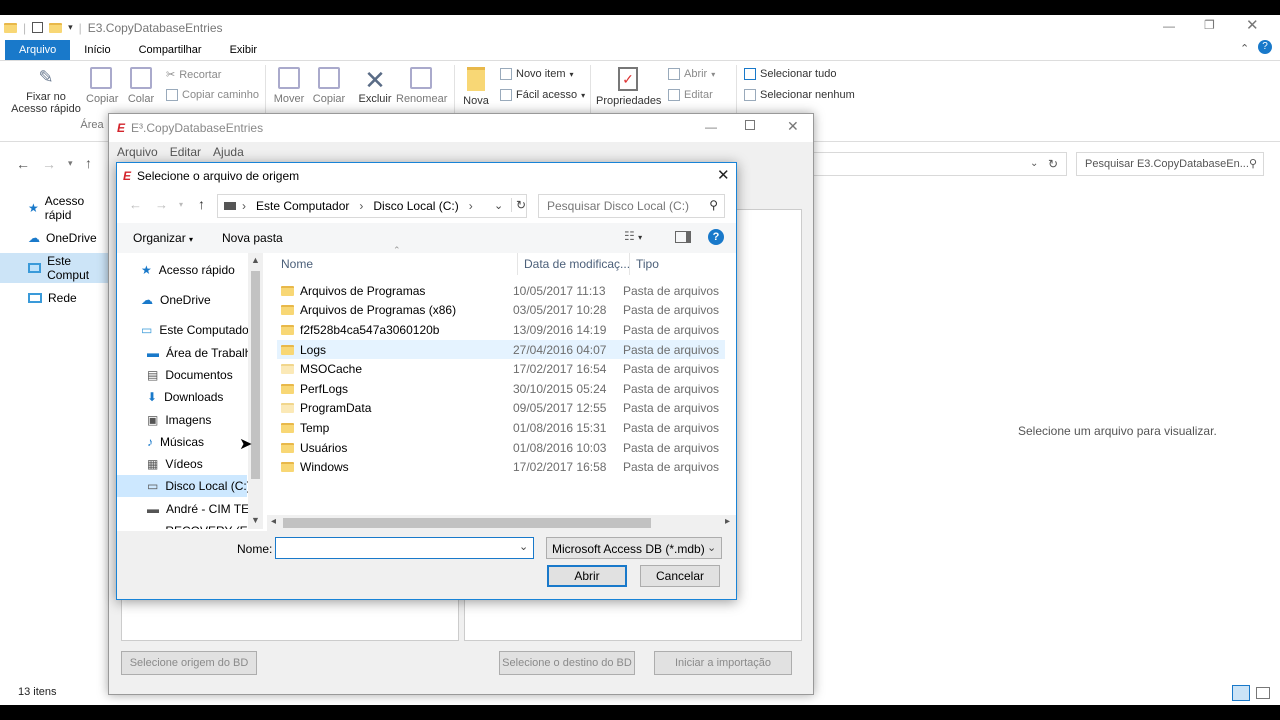 The width and height of the screenshot is (1280, 720). What do you see at coordinates (790, 74) in the screenshot?
I see `select-all-button: Selecionar tudo` at bounding box center [790, 74].